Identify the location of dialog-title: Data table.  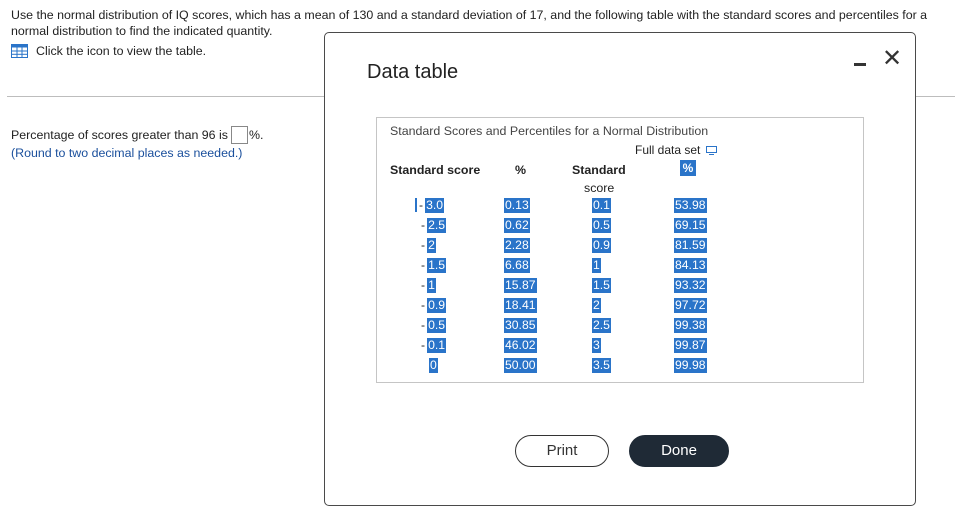
(413, 72).